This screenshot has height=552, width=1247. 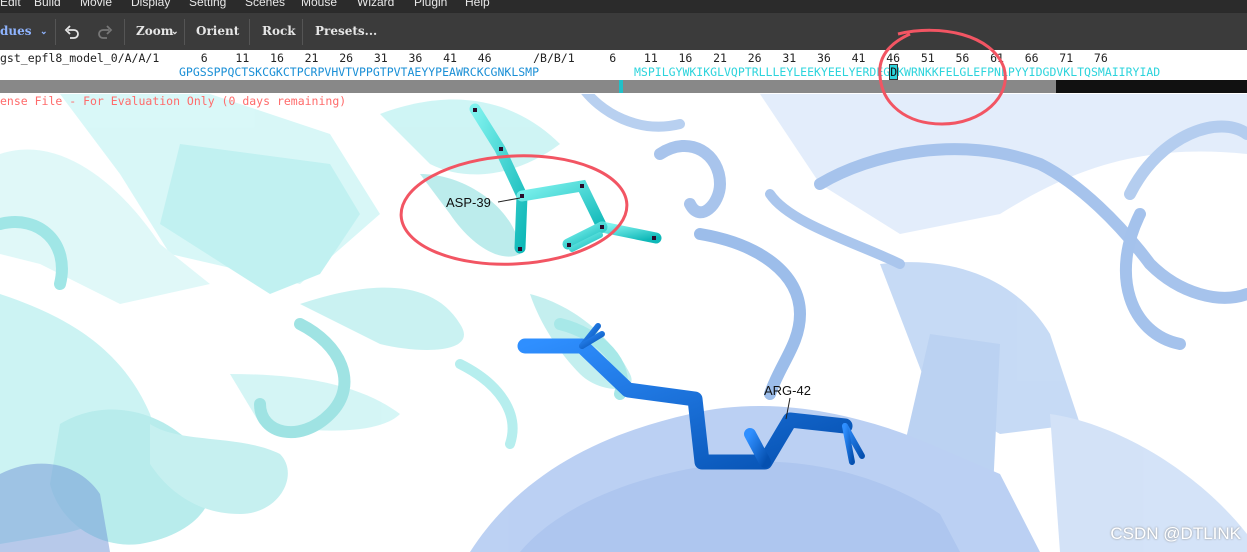 I want to click on zoom-dropdown: Zoom, so click(x=154, y=31).